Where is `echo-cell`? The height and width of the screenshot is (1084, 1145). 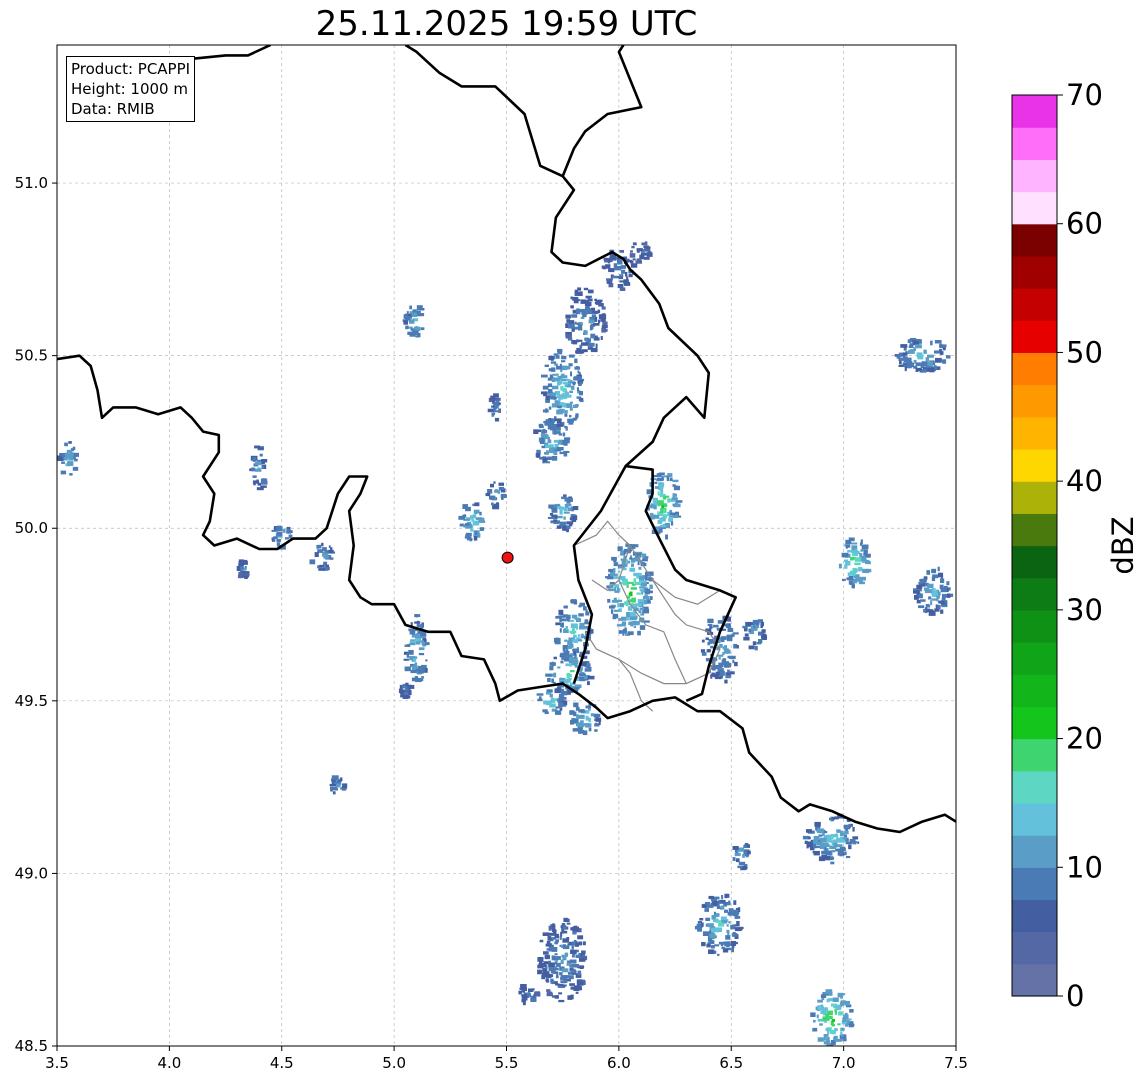
echo-cell is located at coordinates (754, 635).